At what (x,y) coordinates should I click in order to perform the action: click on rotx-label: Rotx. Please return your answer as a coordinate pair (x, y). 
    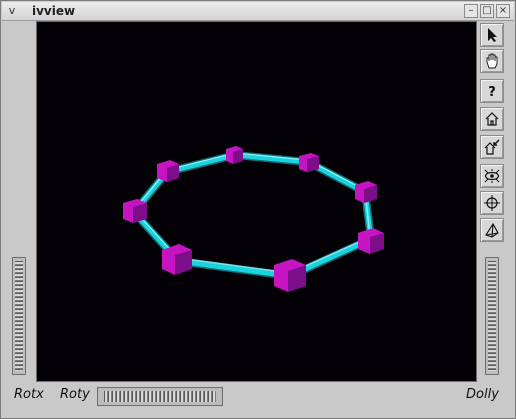
    Looking at the image, I should click on (29, 394).